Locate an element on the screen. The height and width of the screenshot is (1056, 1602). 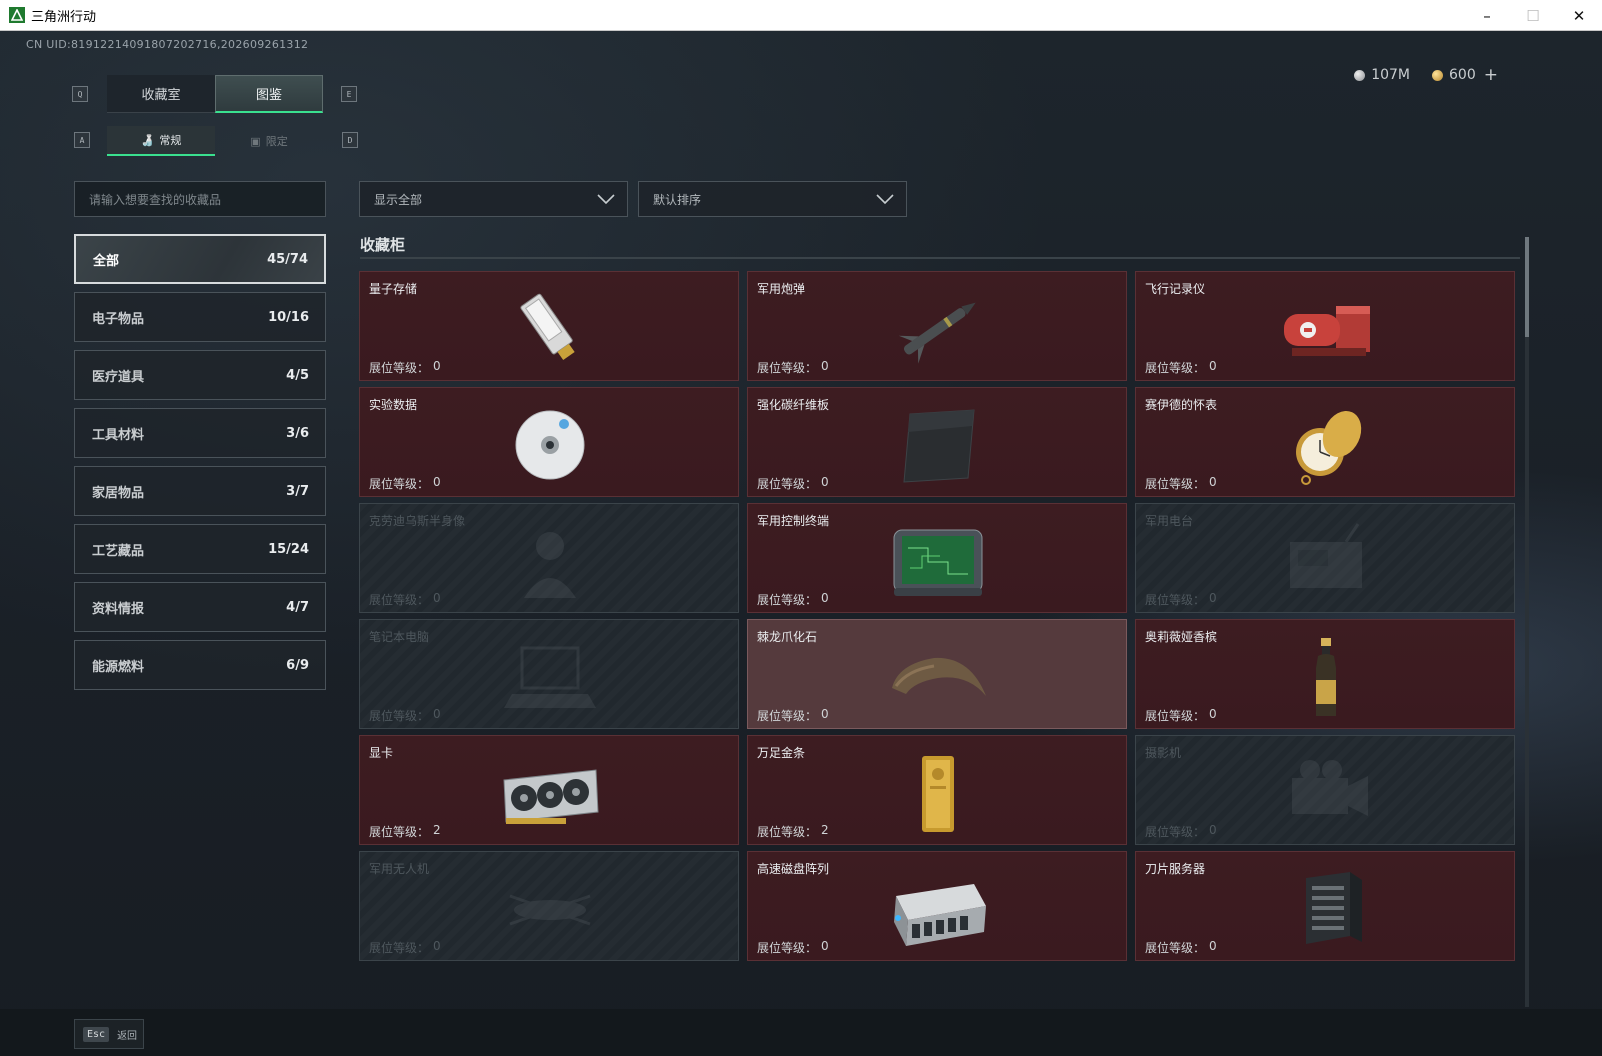
radio-icon is located at coordinates (1326, 561).